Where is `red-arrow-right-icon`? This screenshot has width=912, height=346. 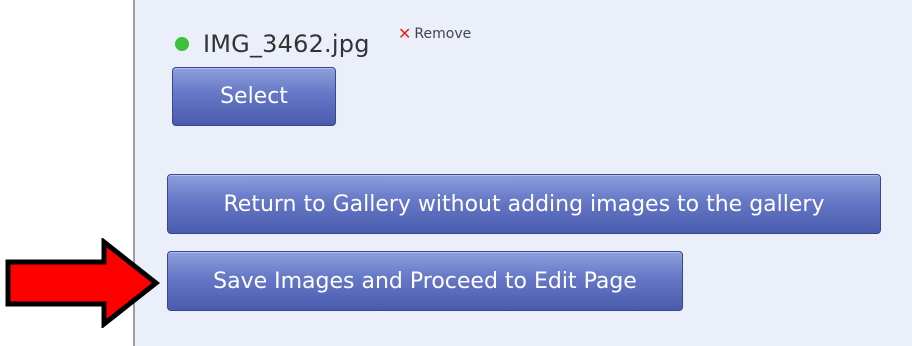 red-arrow-right-icon is located at coordinates (83, 283).